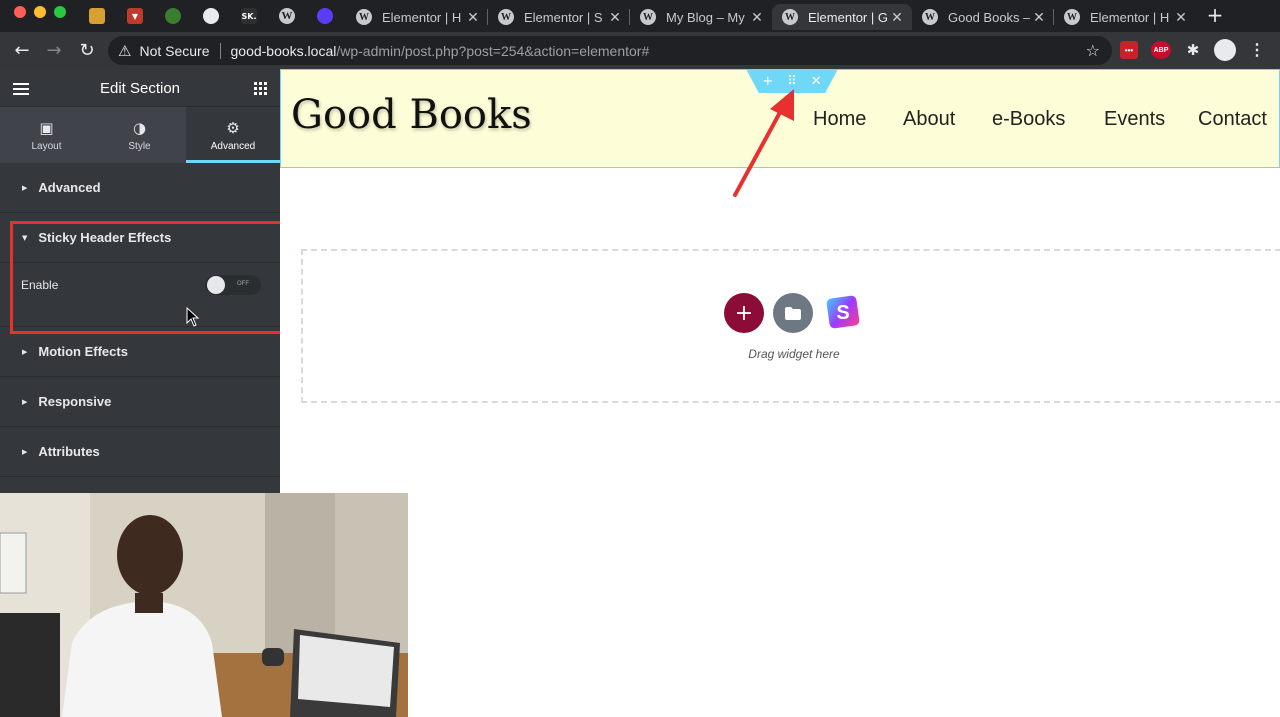 The image size is (1280, 717). I want to click on todoist-icon: ▼, so click(135, 16).